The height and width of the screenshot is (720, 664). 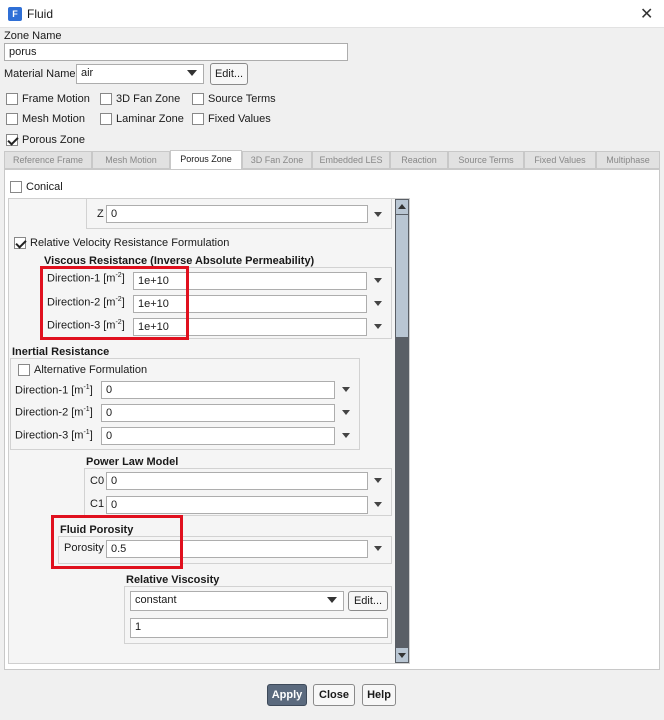 What do you see at coordinates (628, 160) in the screenshot?
I see `tab-multiphase: Multiphase` at bounding box center [628, 160].